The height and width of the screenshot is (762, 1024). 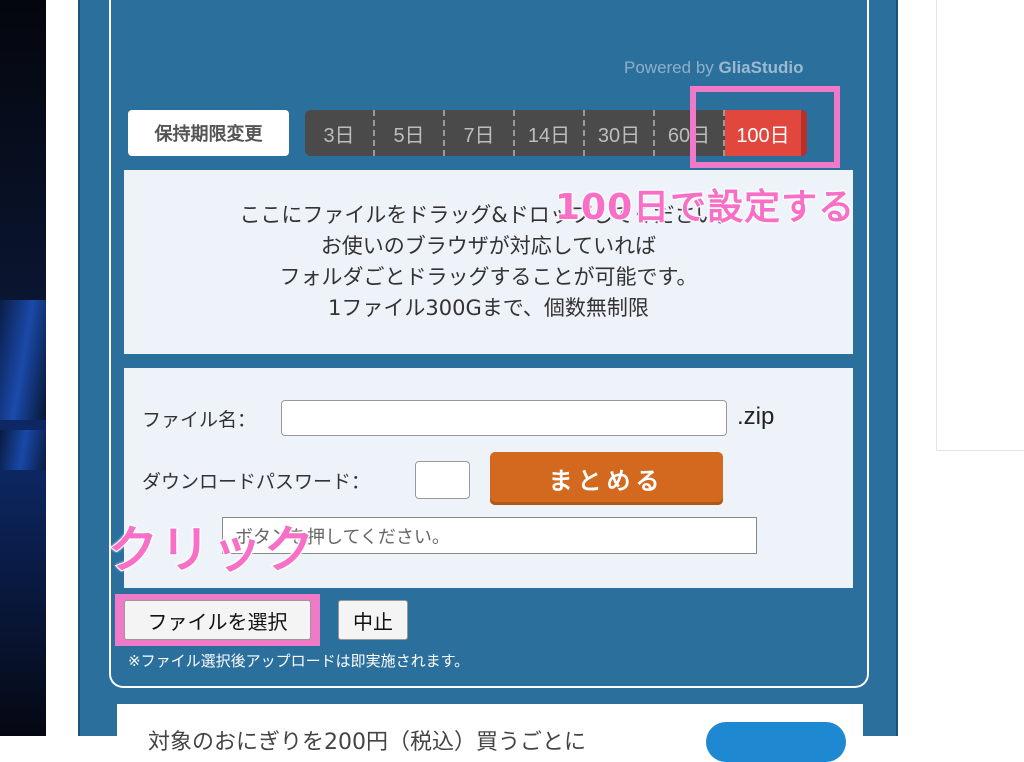 I want to click on drop-zone-line: 1ファイル300Gまで、個数無制限, so click(x=488, y=308).